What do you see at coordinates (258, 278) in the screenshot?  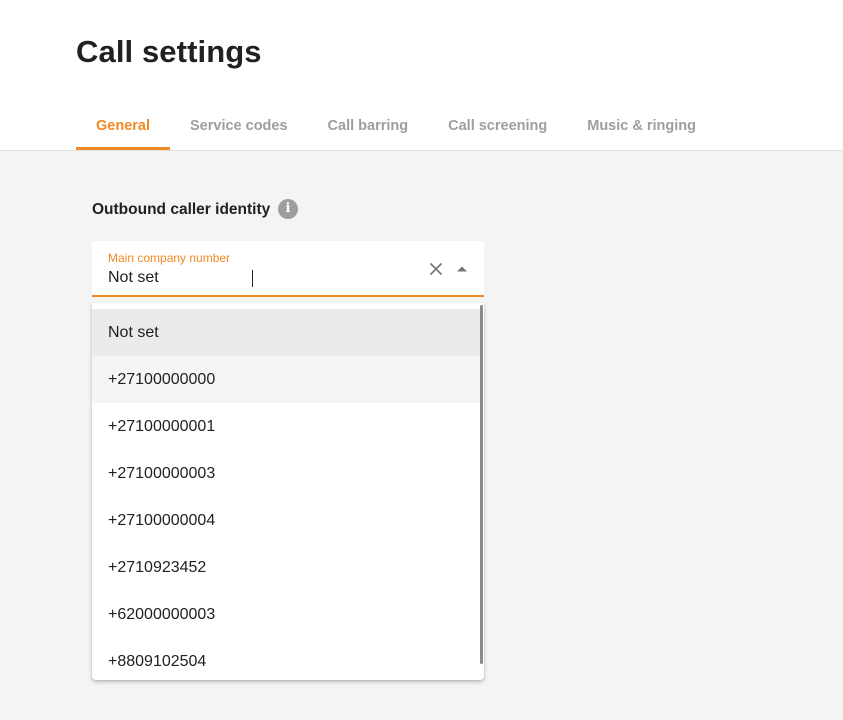 I see `select-input` at bounding box center [258, 278].